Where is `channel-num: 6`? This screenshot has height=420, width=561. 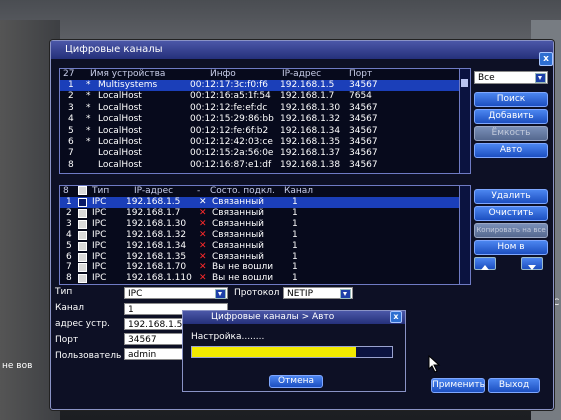
channel-num: 6 is located at coordinates (69, 256).